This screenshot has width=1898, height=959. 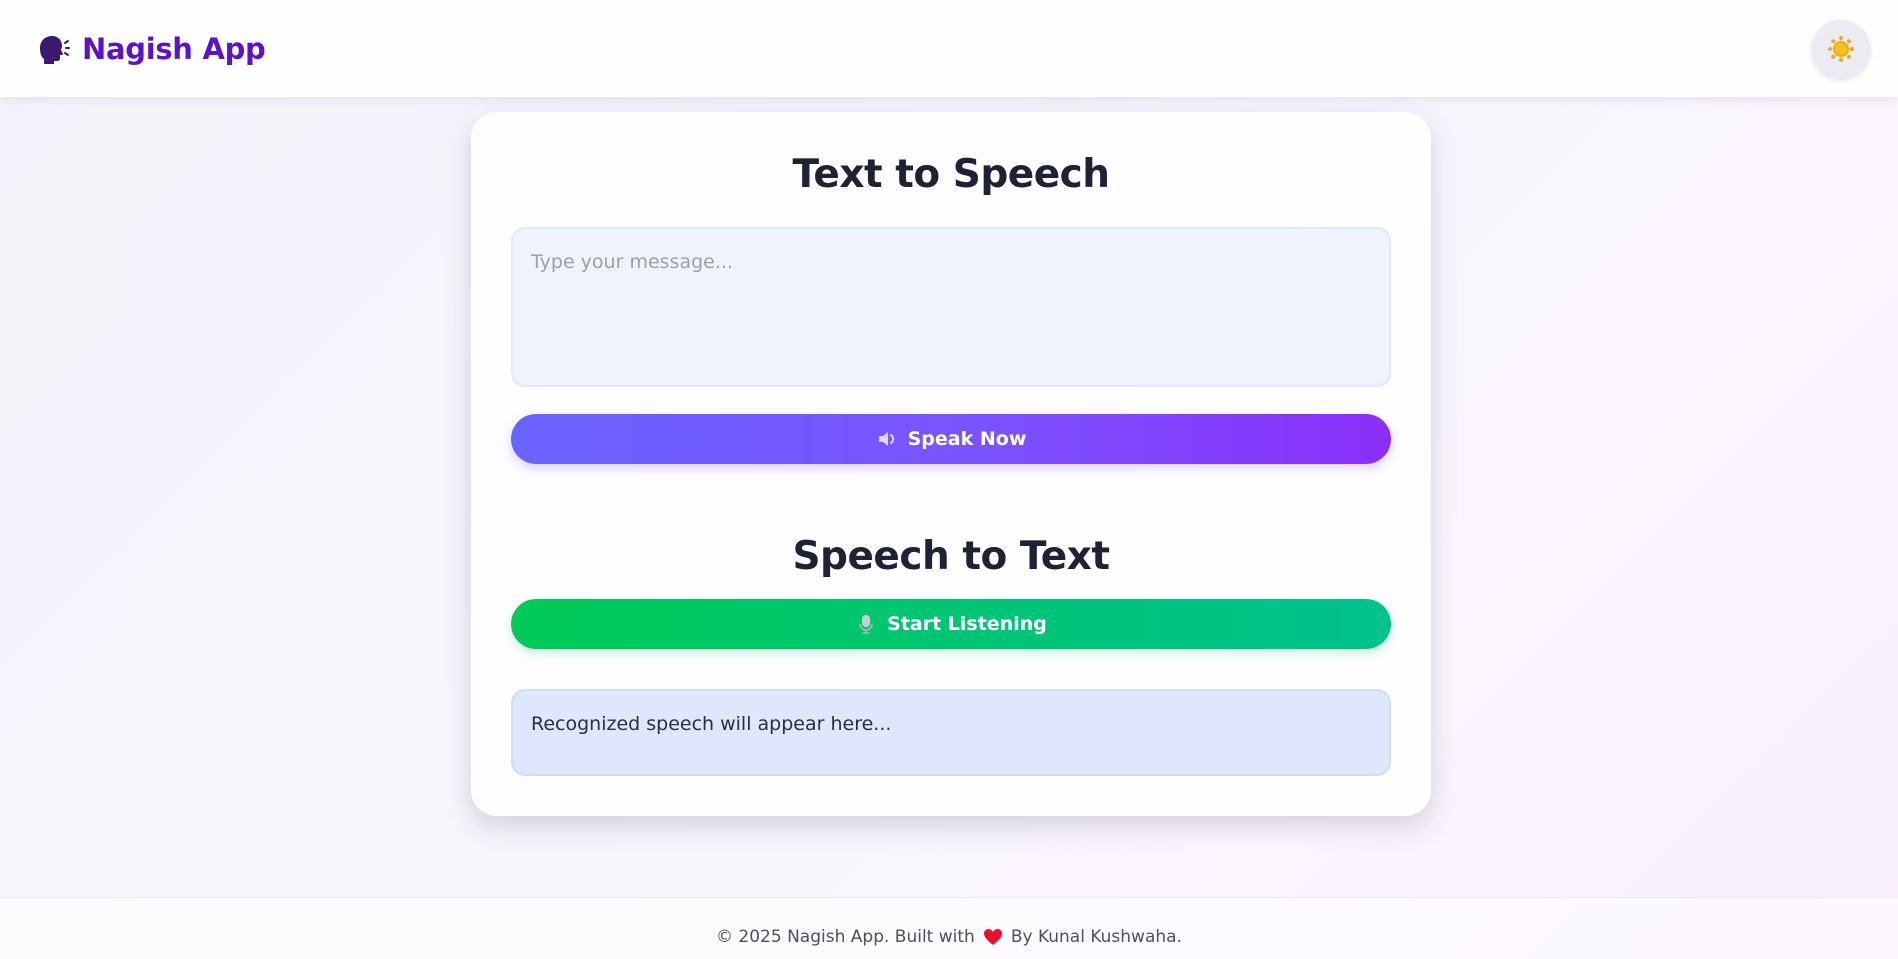 I want to click on theme-toggle-button, so click(x=1841, y=48).